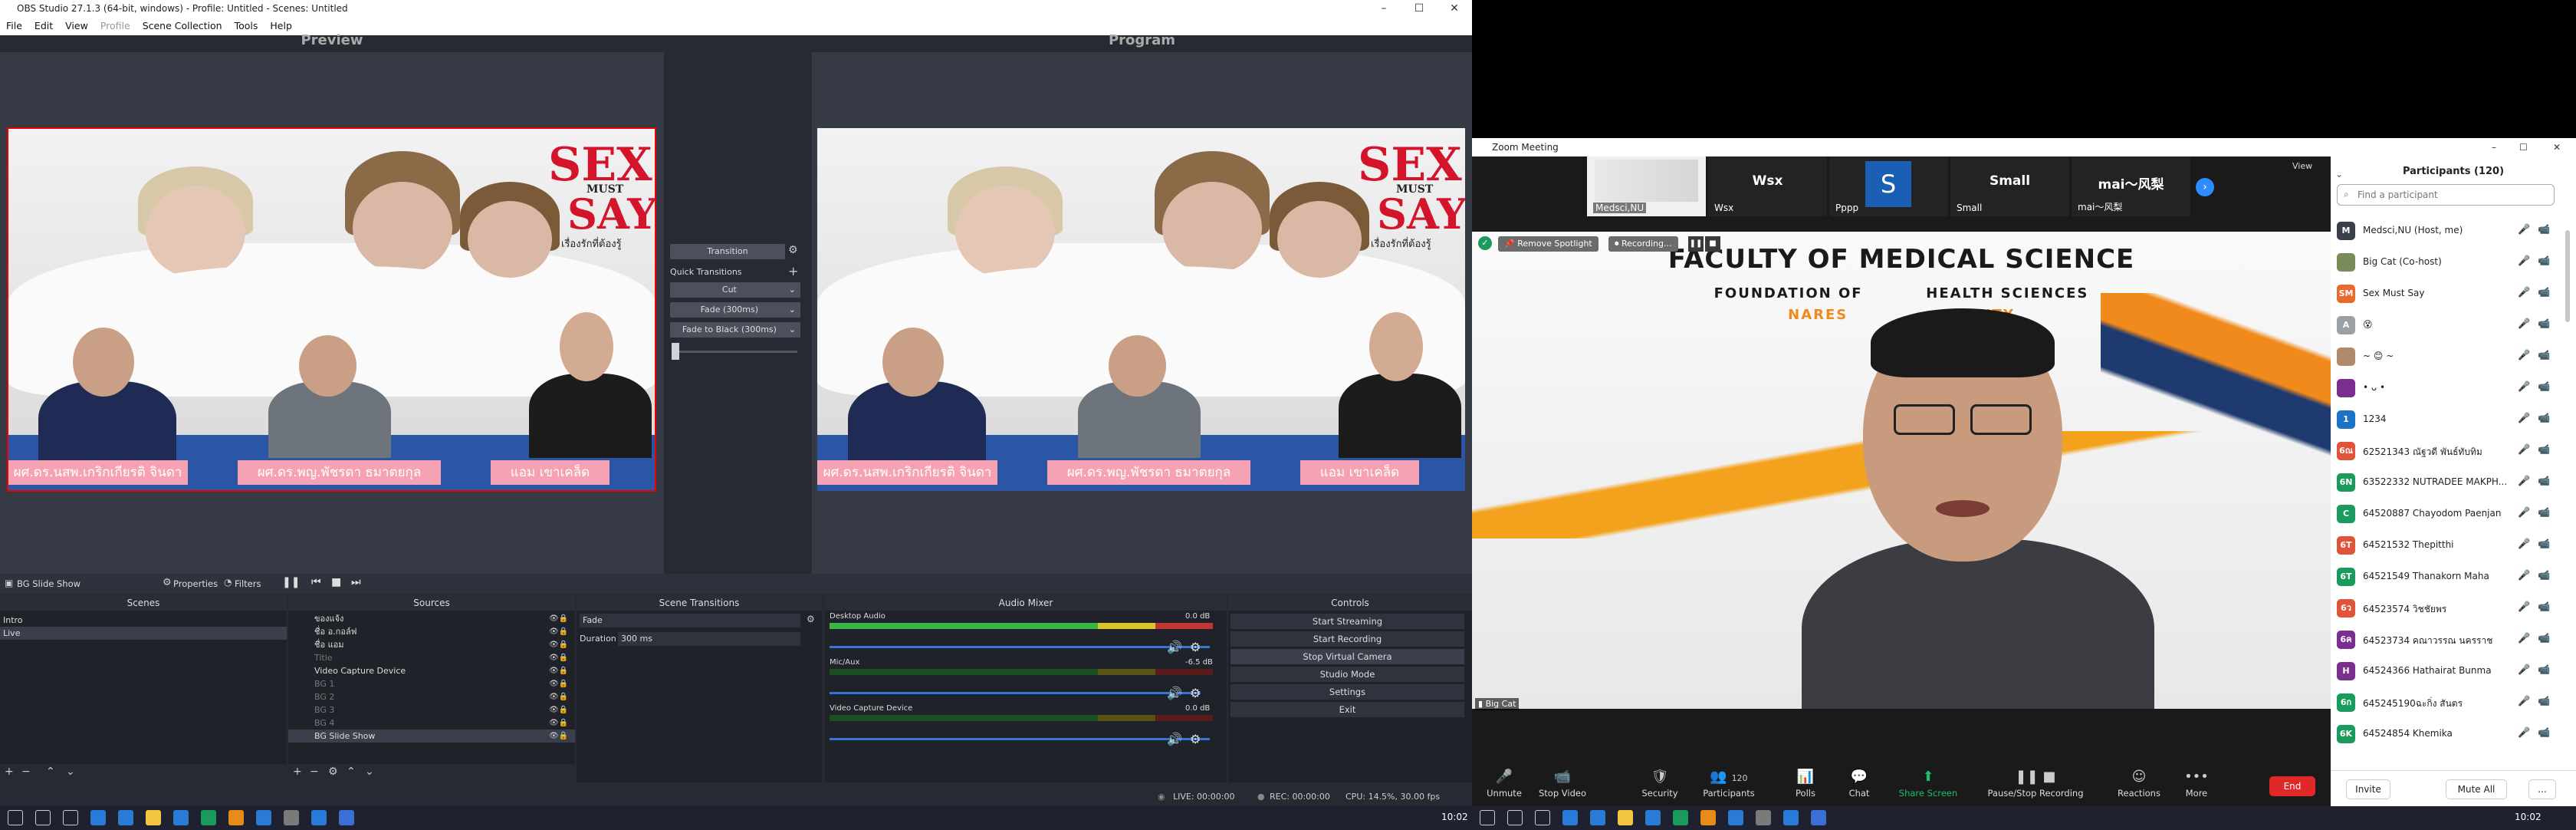 The height and width of the screenshot is (830, 2576). I want to click on source-item: BG 3, so click(432, 709).